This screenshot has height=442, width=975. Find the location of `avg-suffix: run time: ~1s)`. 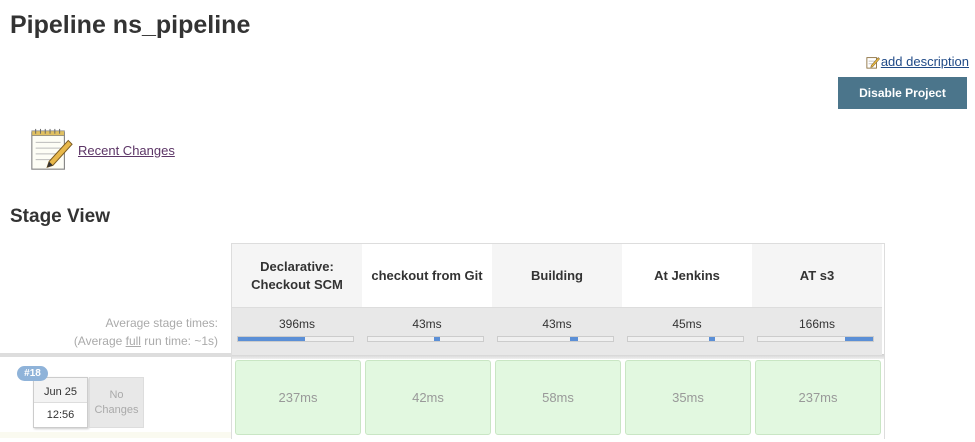

avg-suffix: run time: ~1s) is located at coordinates (179, 341).